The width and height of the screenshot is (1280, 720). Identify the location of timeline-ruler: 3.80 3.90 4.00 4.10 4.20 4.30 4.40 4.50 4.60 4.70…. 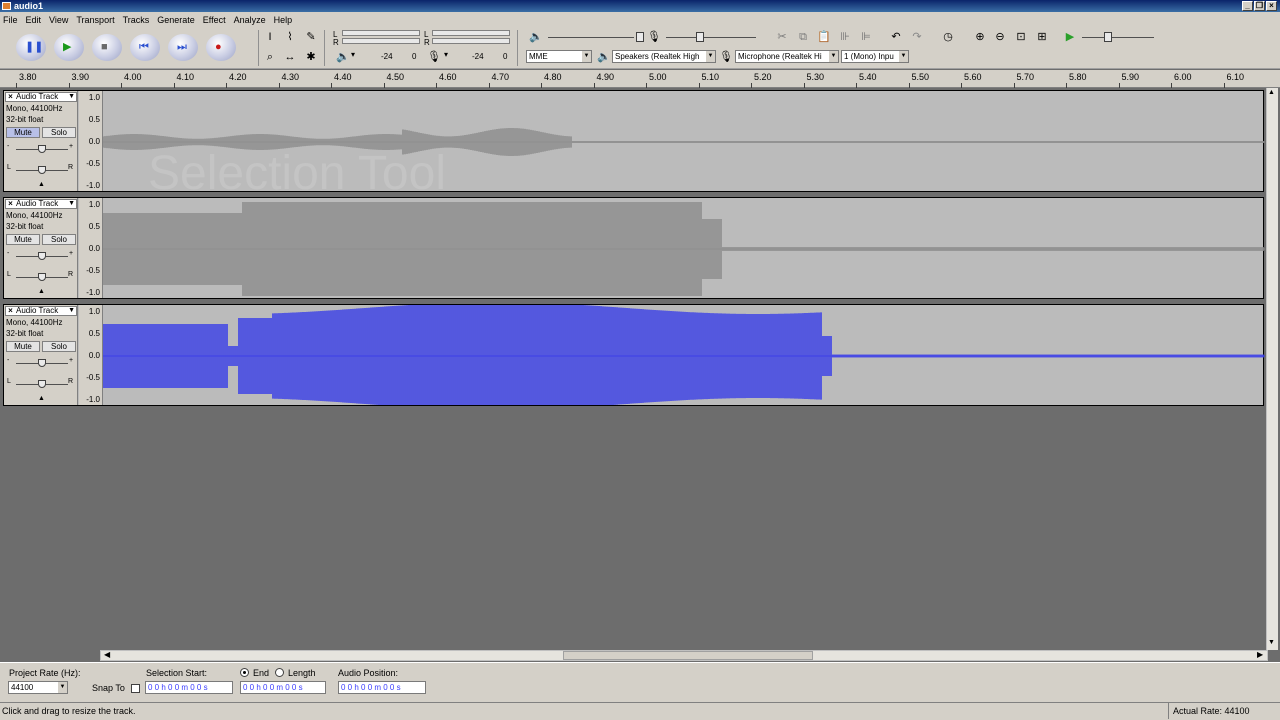
(640, 79).